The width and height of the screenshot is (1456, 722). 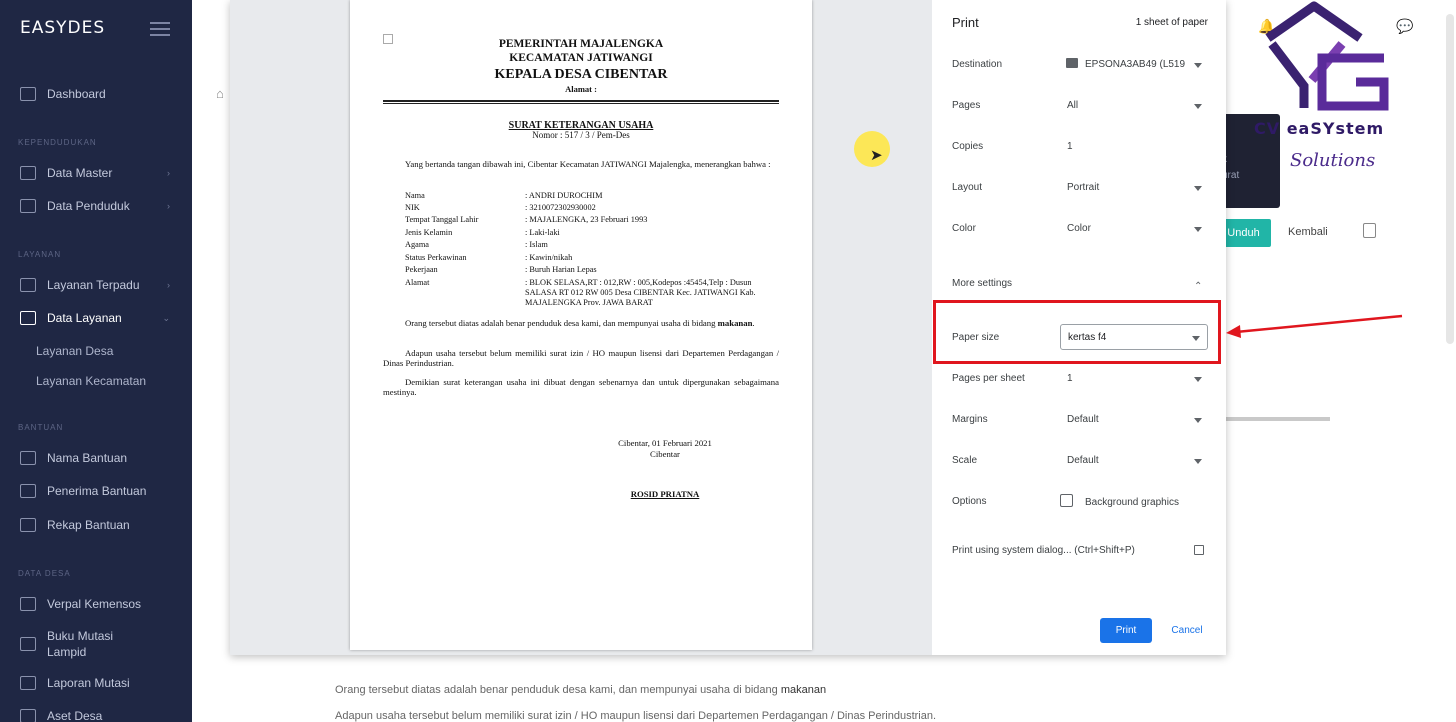 I want to click on color-select: Color, so click(x=1079, y=228).